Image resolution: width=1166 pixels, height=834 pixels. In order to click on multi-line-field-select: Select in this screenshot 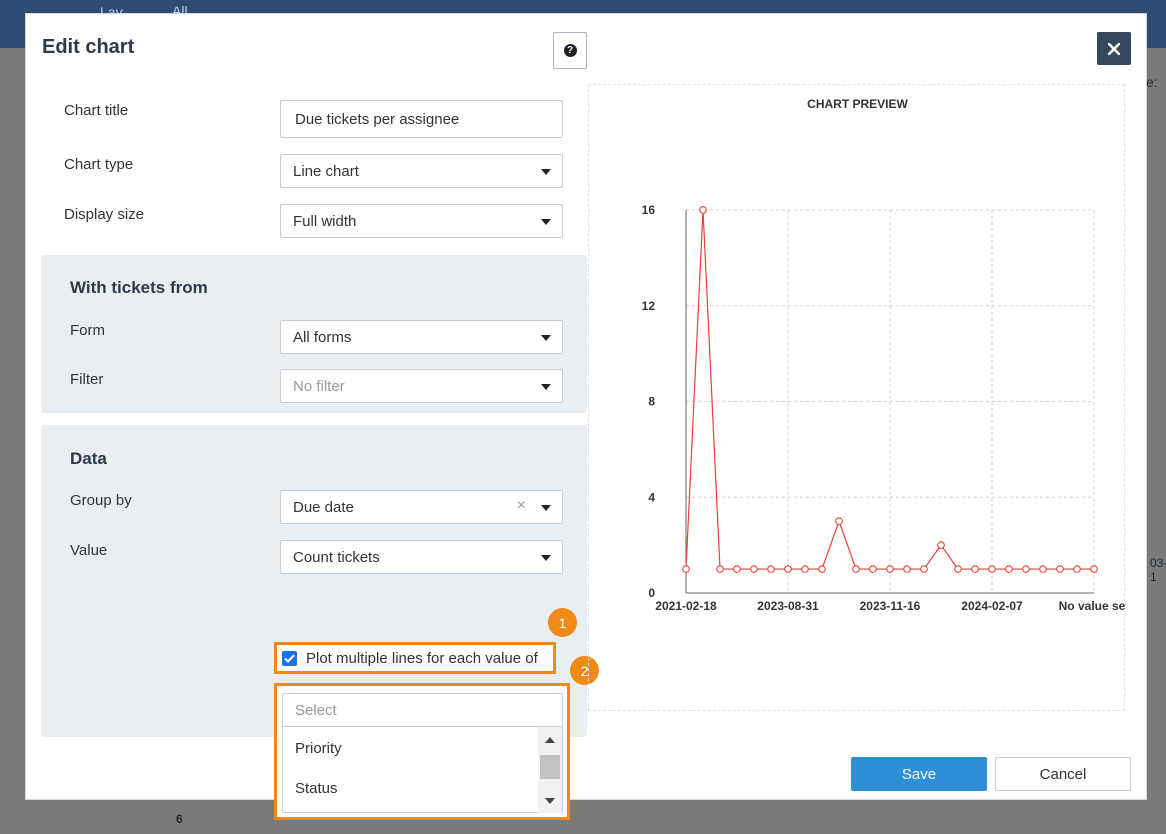, I will do `click(422, 710)`.